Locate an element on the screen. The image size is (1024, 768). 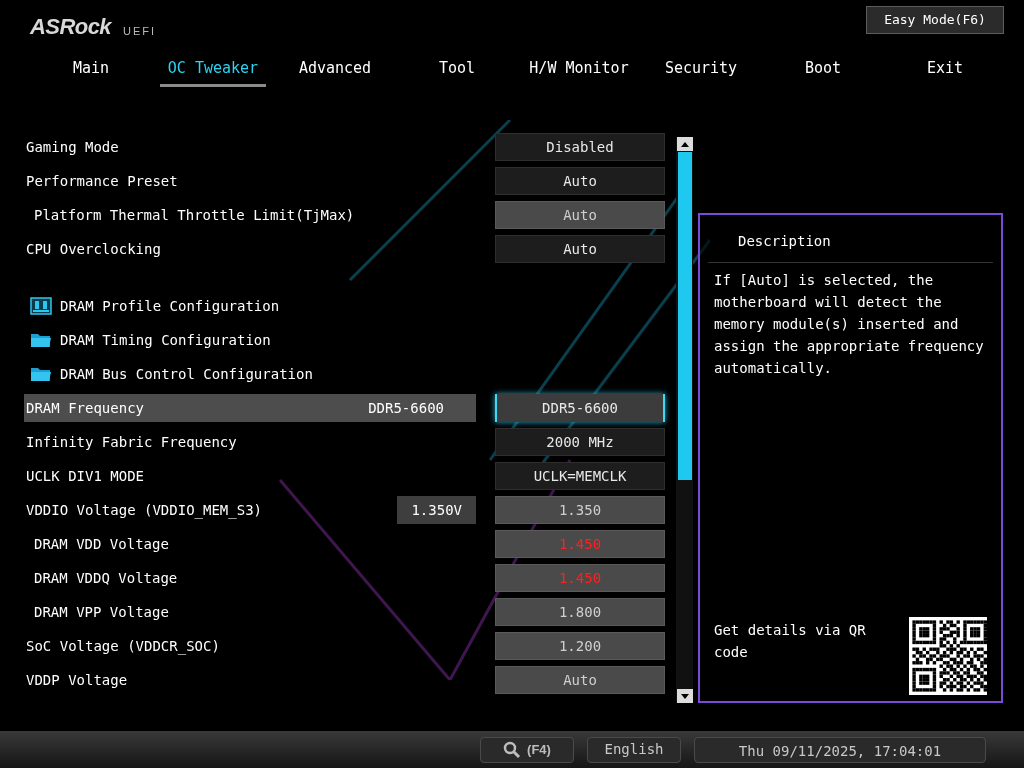
scrollbar-thumb is located at coordinates (684, 316).